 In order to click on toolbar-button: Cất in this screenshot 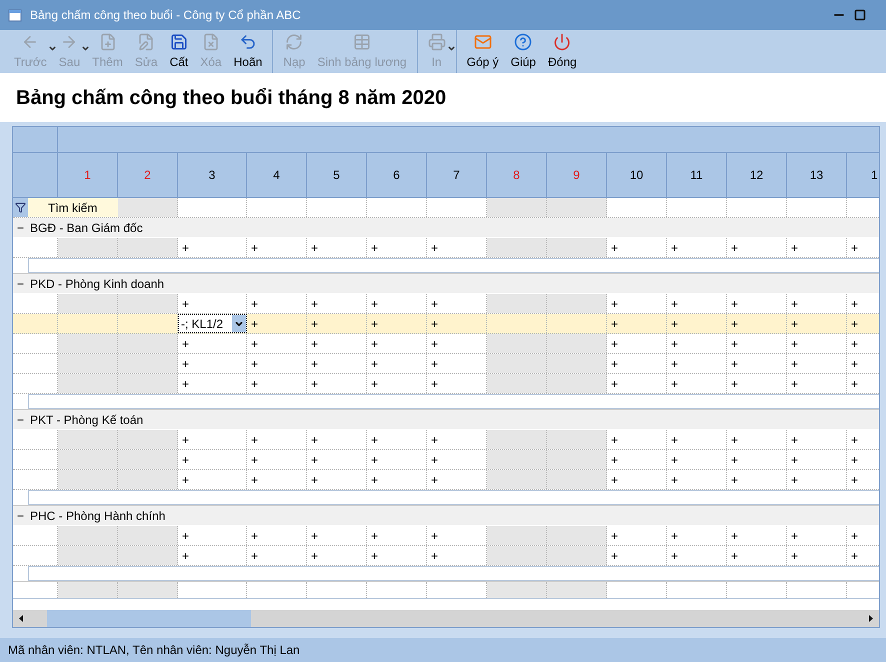, I will do `click(179, 51)`.